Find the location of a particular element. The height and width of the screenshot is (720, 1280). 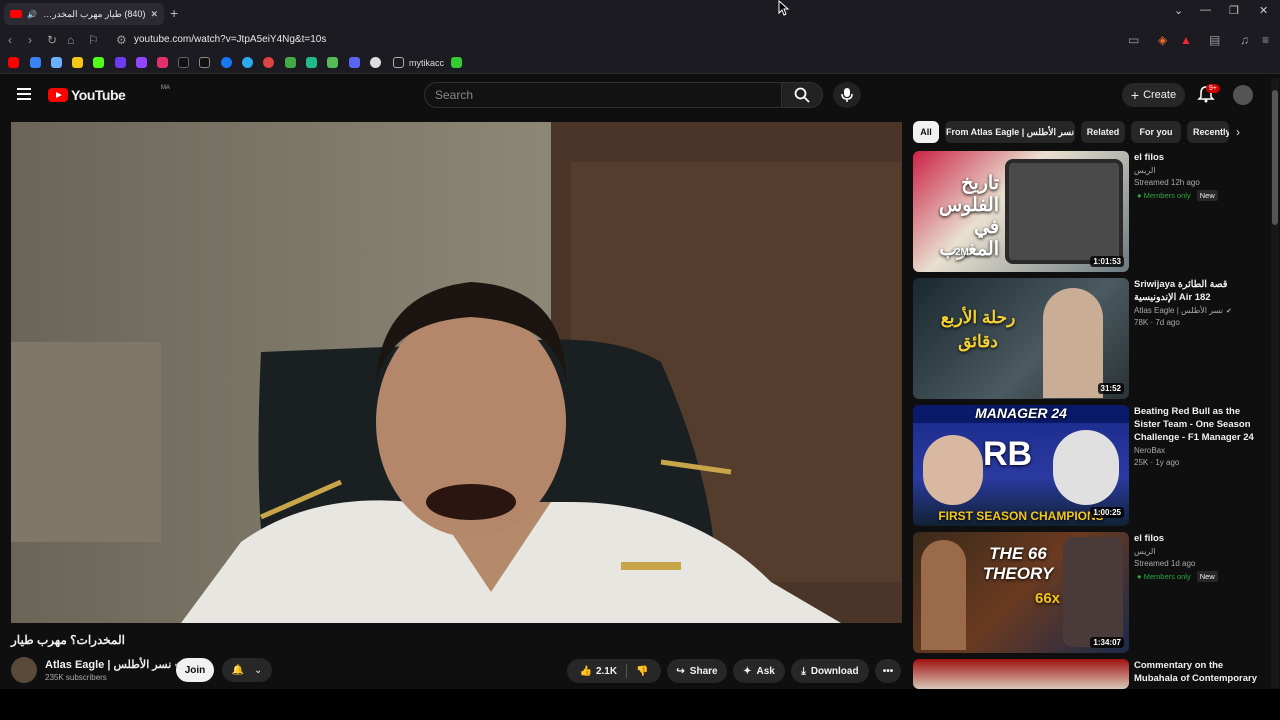

ask-button: ✦ Ask is located at coordinates (759, 671).